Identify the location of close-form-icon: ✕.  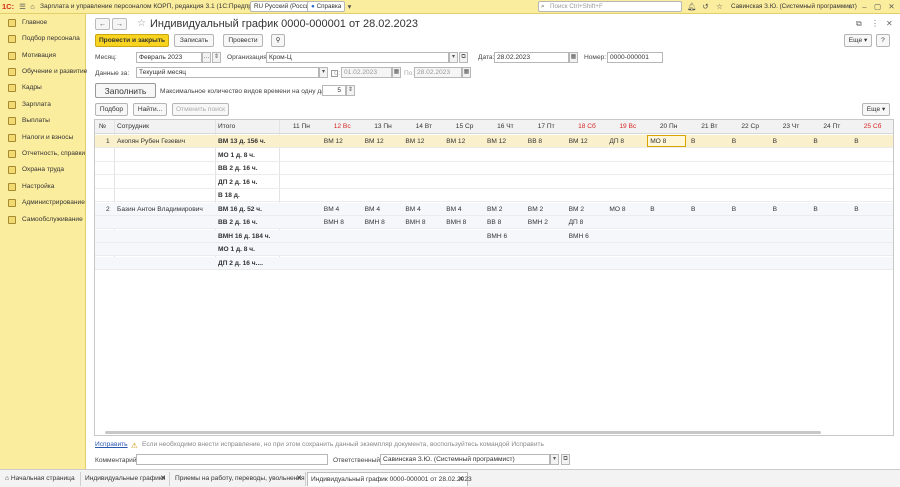
(889, 23).